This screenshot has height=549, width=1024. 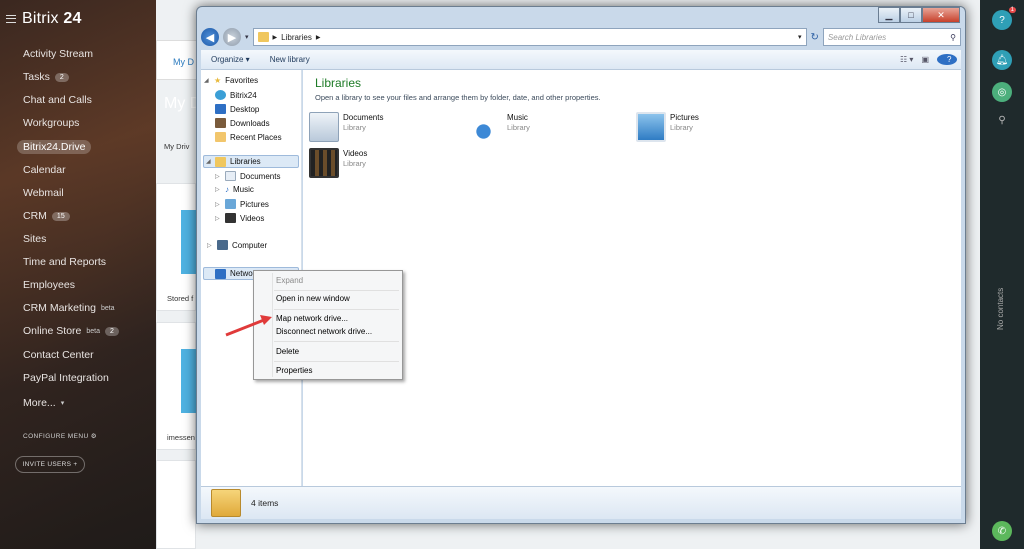 I want to click on beta-tag: beta, so click(x=107, y=308).